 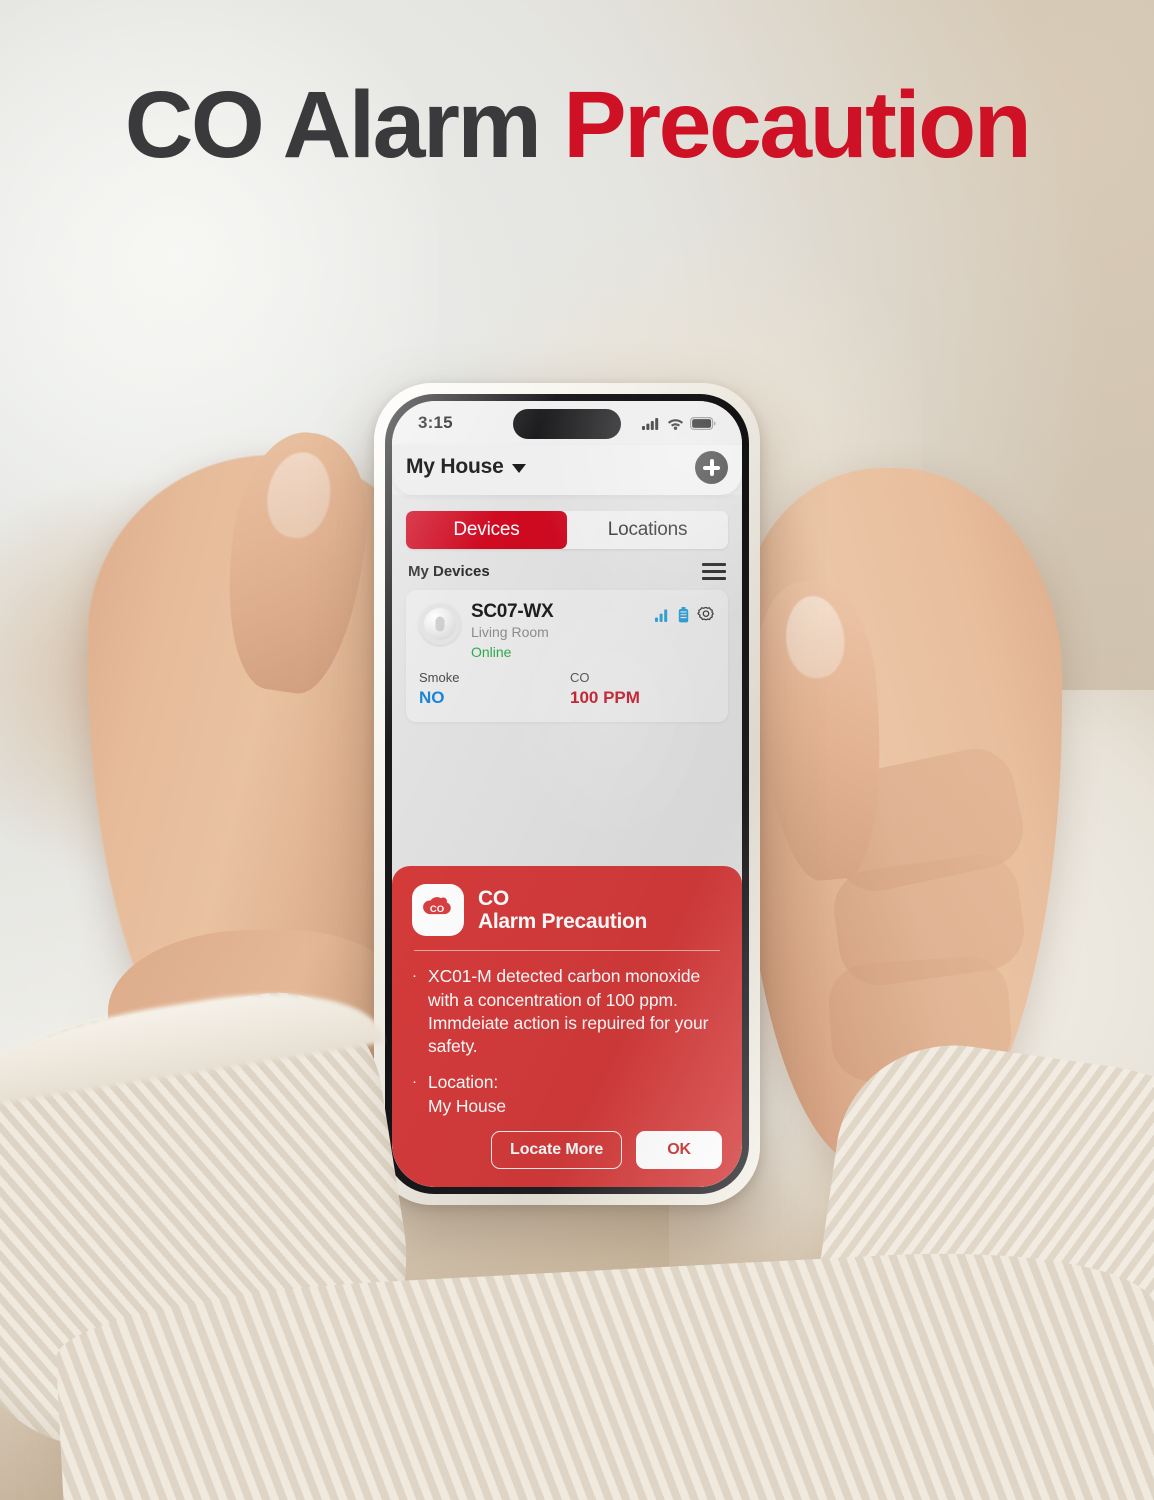 I want to click on tab-locations: Locations, so click(x=647, y=530).